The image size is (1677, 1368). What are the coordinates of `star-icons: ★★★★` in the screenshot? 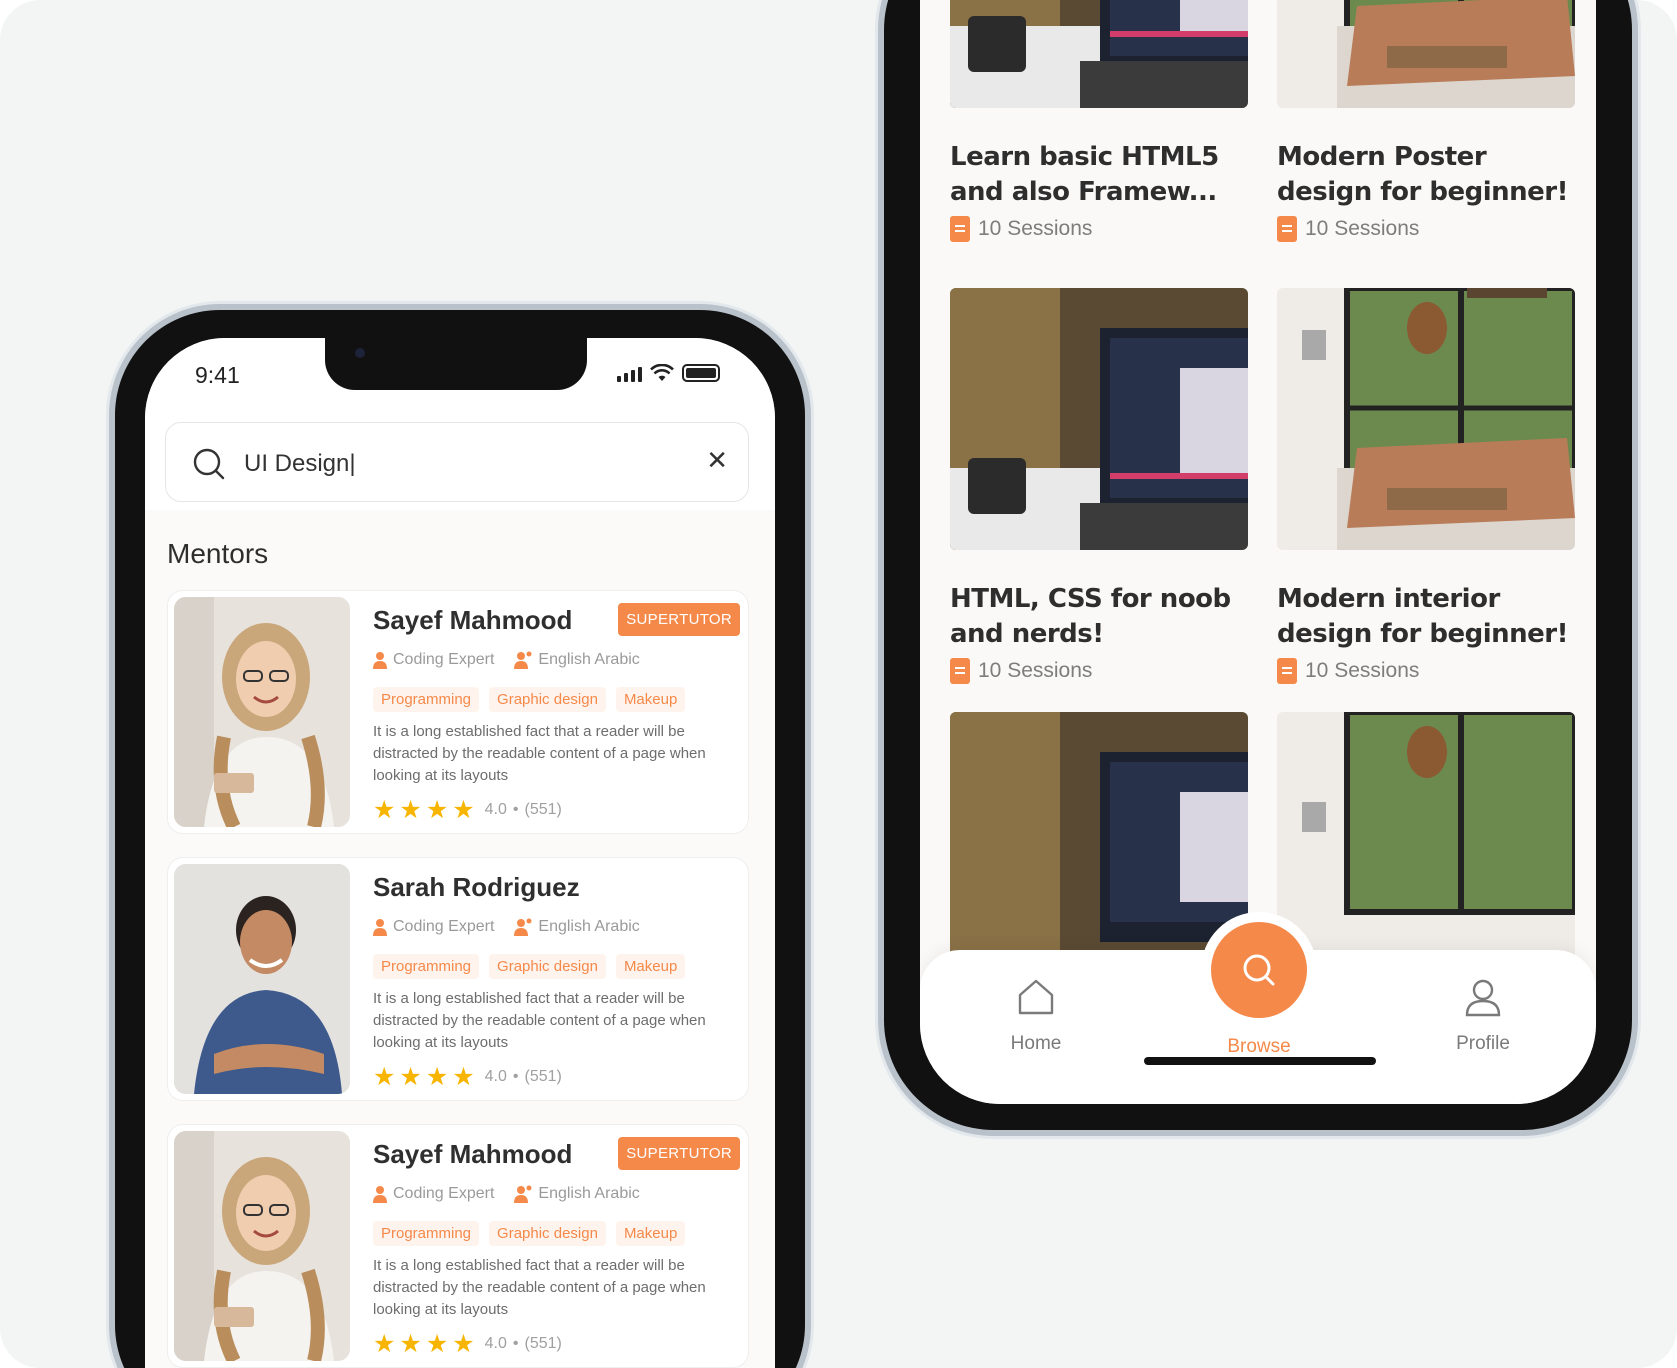 It's located at (426, 1077).